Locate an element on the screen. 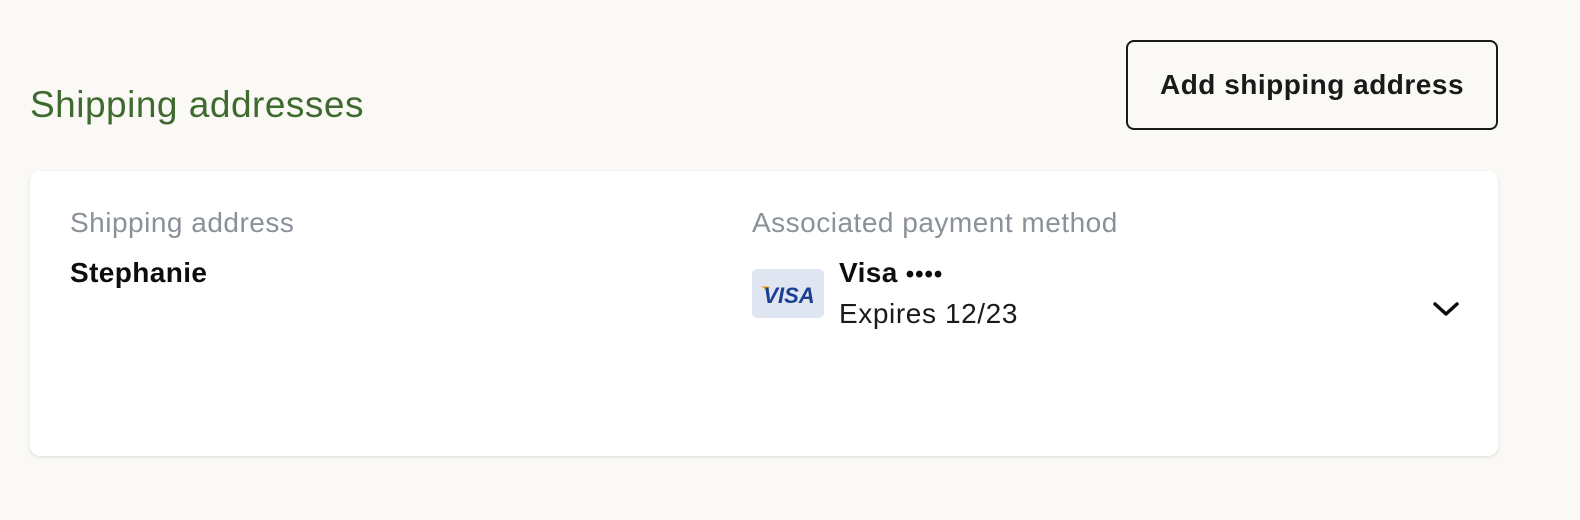 The width and height of the screenshot is (1580, 520). visa-logo-text: VISA is located at coordinates (788, 295).